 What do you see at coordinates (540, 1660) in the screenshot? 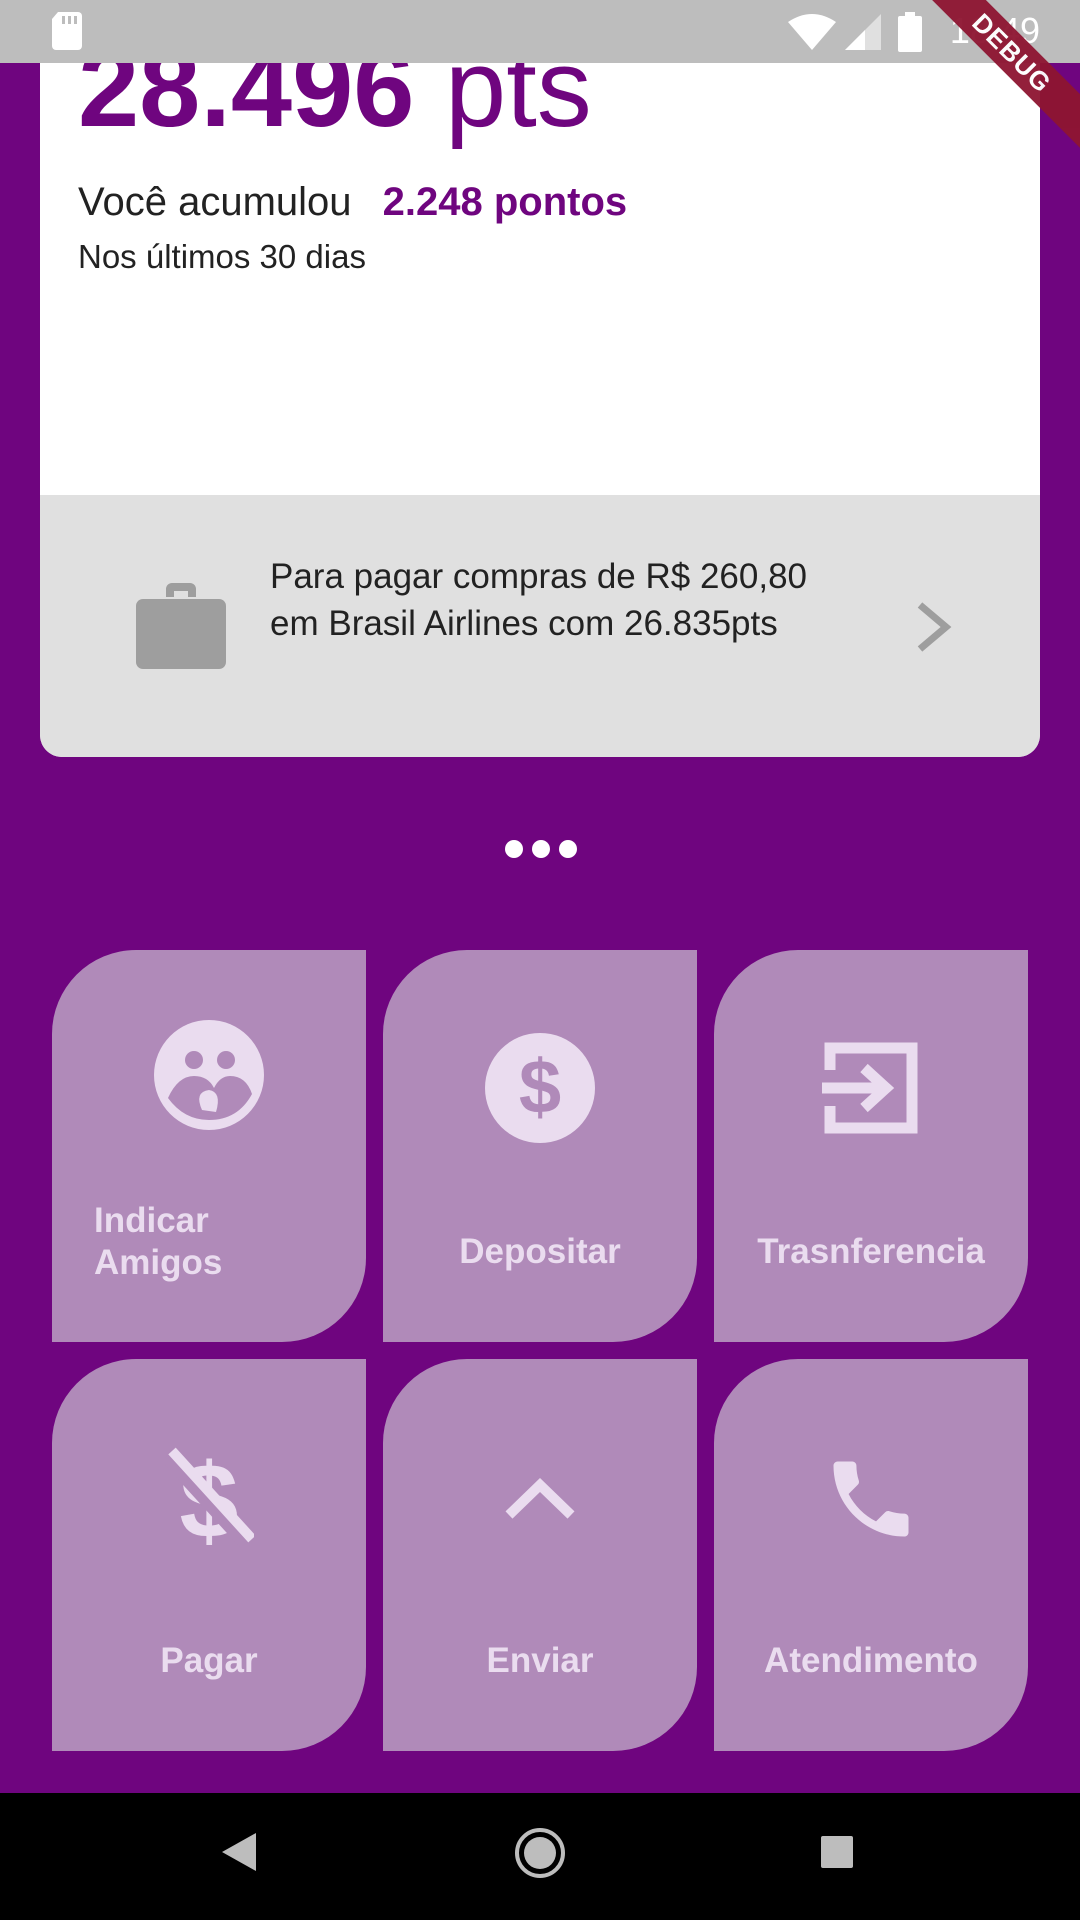
I see `action-label: Enviar` at bounding box center [540, 1660].